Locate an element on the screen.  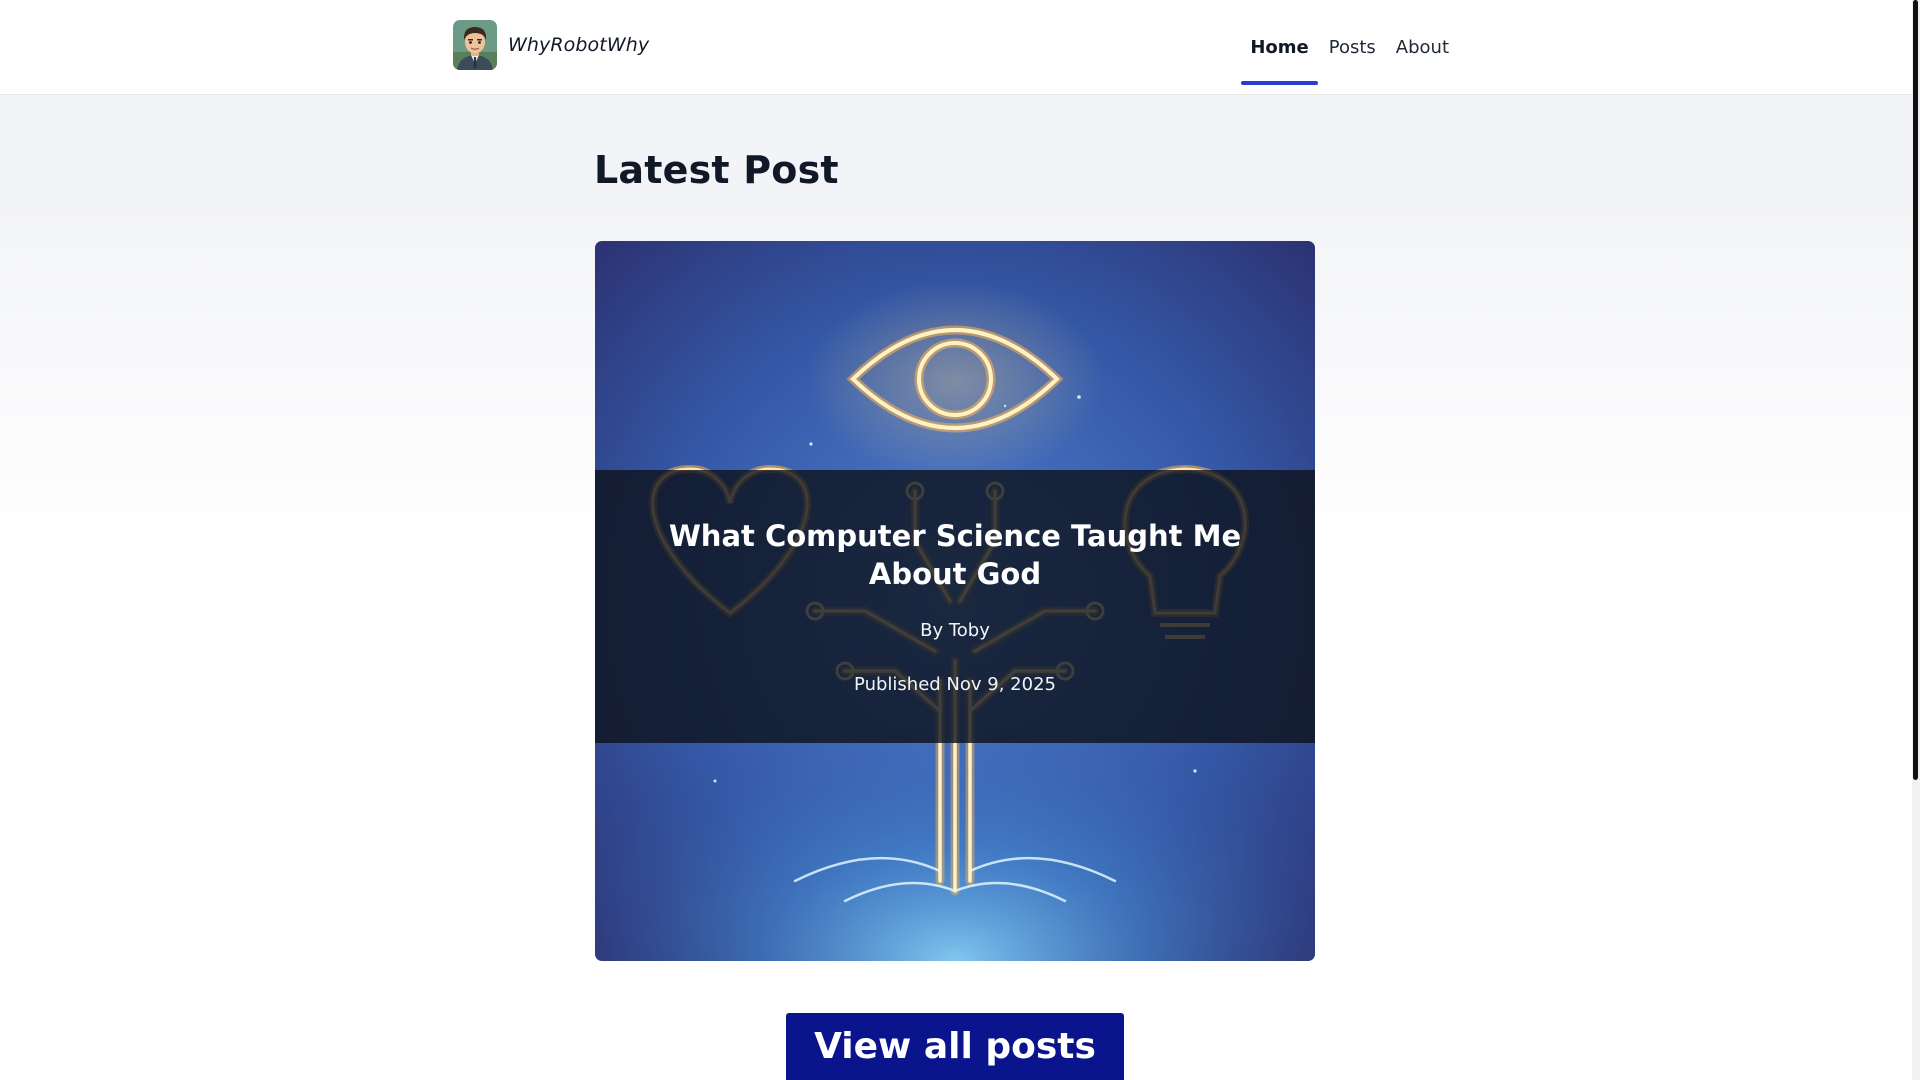
brand-name: WhyRobotWhy is located at coordinates (579, 45).